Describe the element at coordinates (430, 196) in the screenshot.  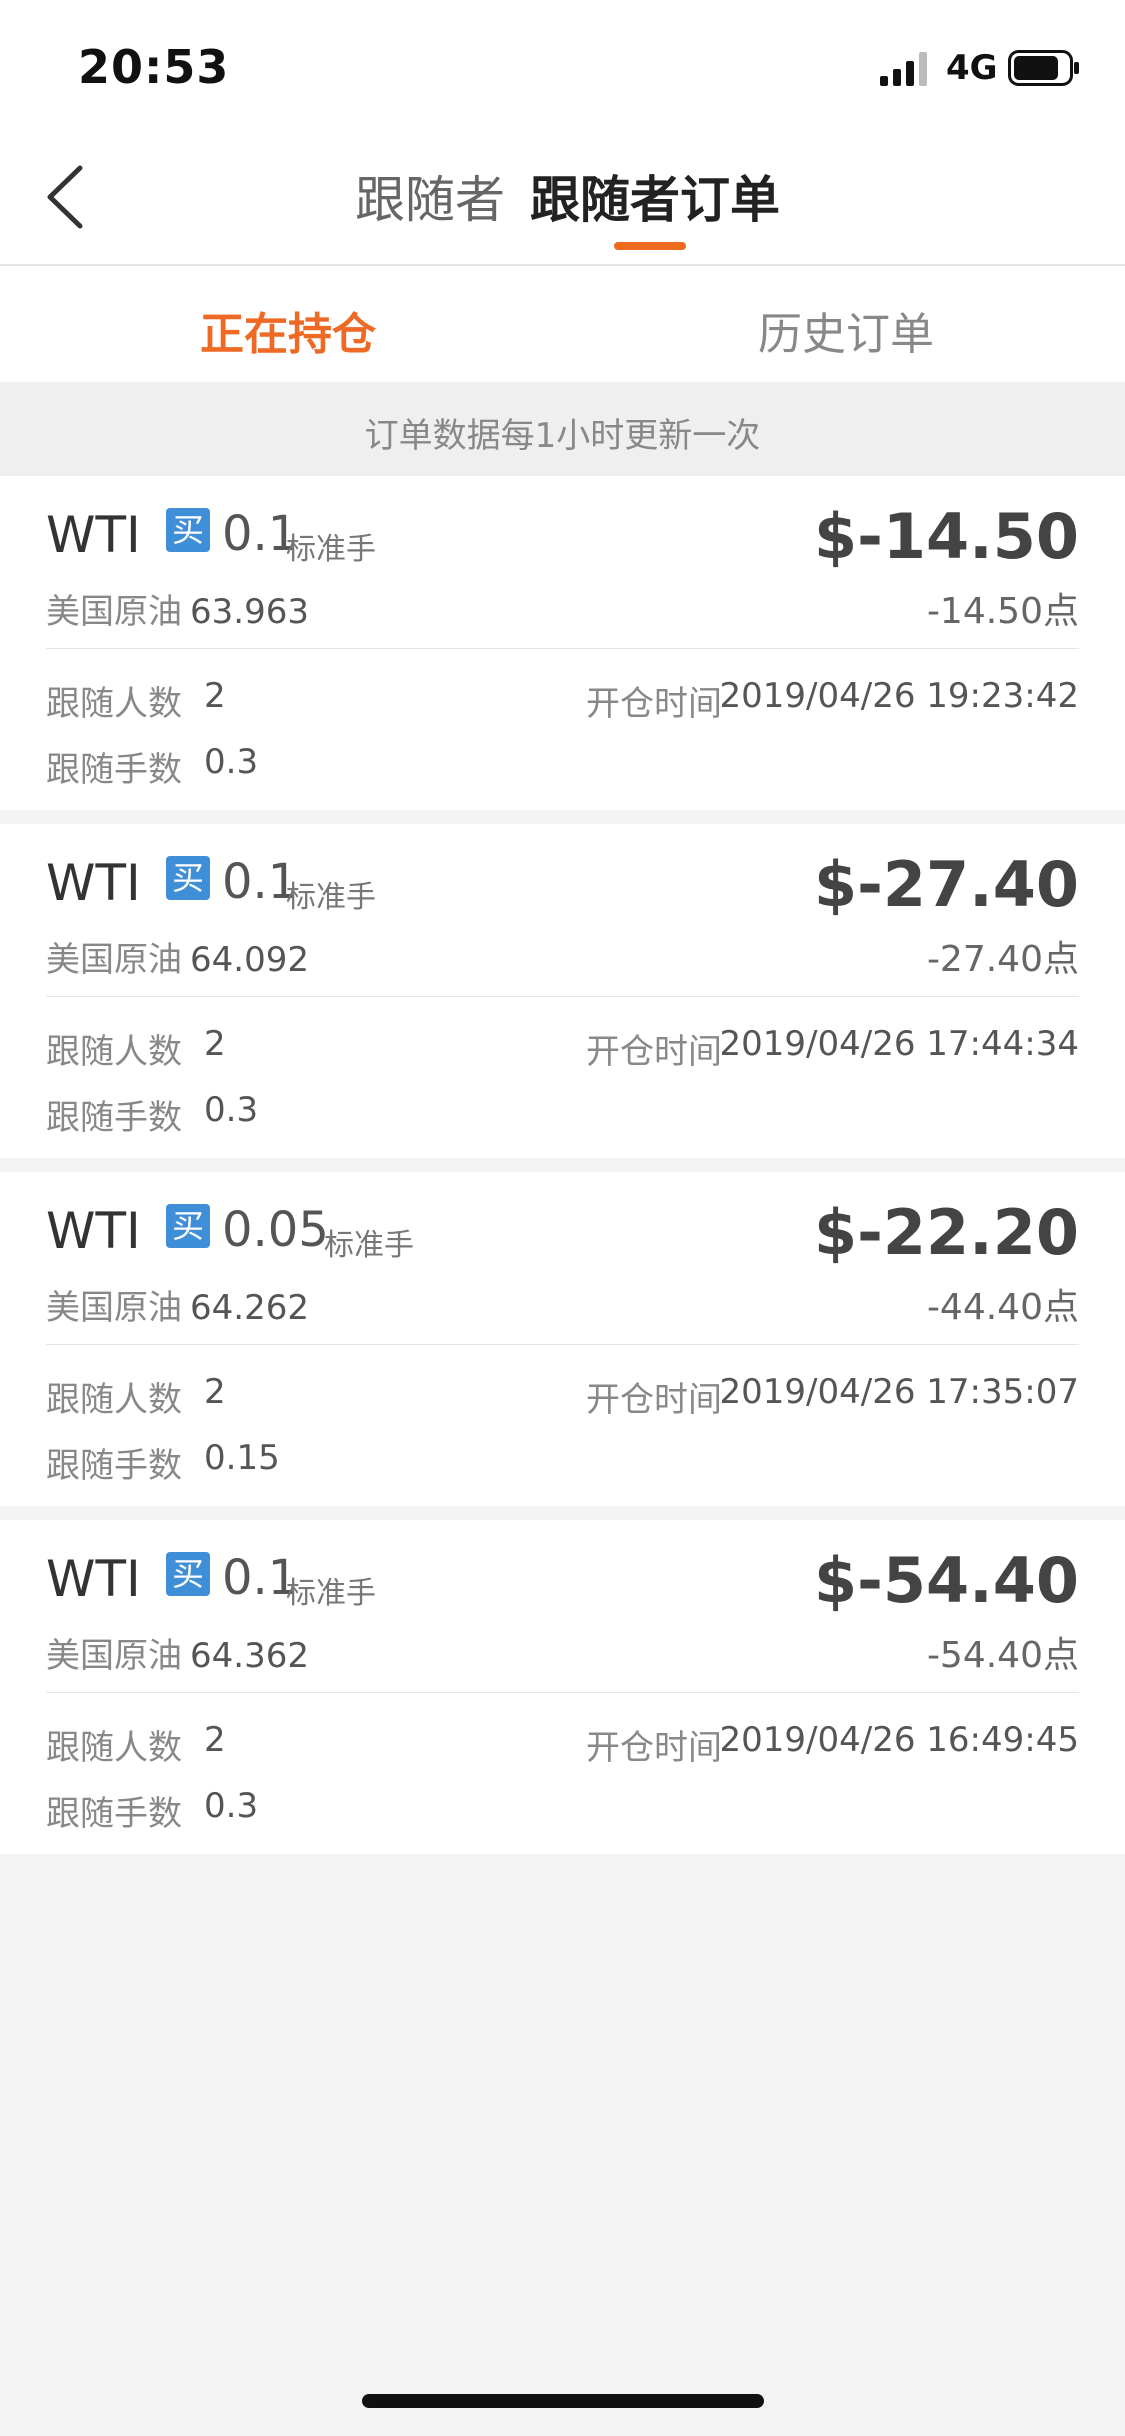
I see `tab-followers: 跟随者` at that location.